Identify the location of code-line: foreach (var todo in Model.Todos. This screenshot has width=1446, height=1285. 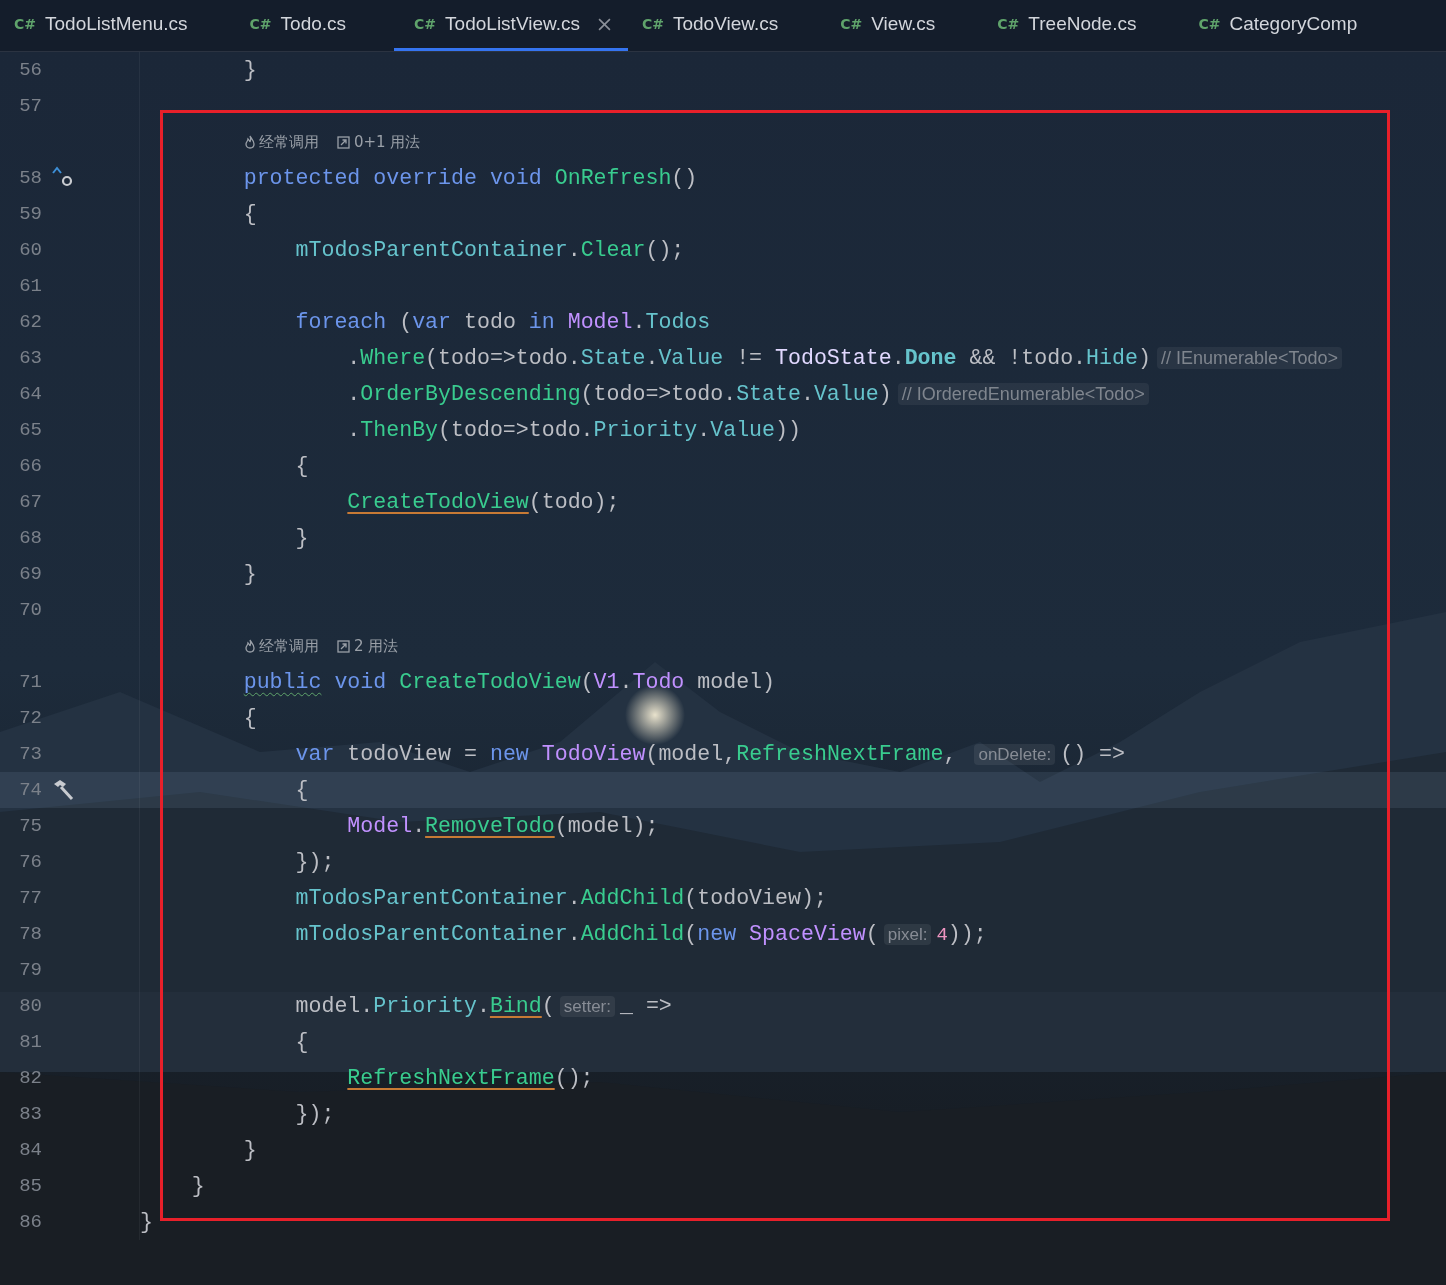
(503, 322).